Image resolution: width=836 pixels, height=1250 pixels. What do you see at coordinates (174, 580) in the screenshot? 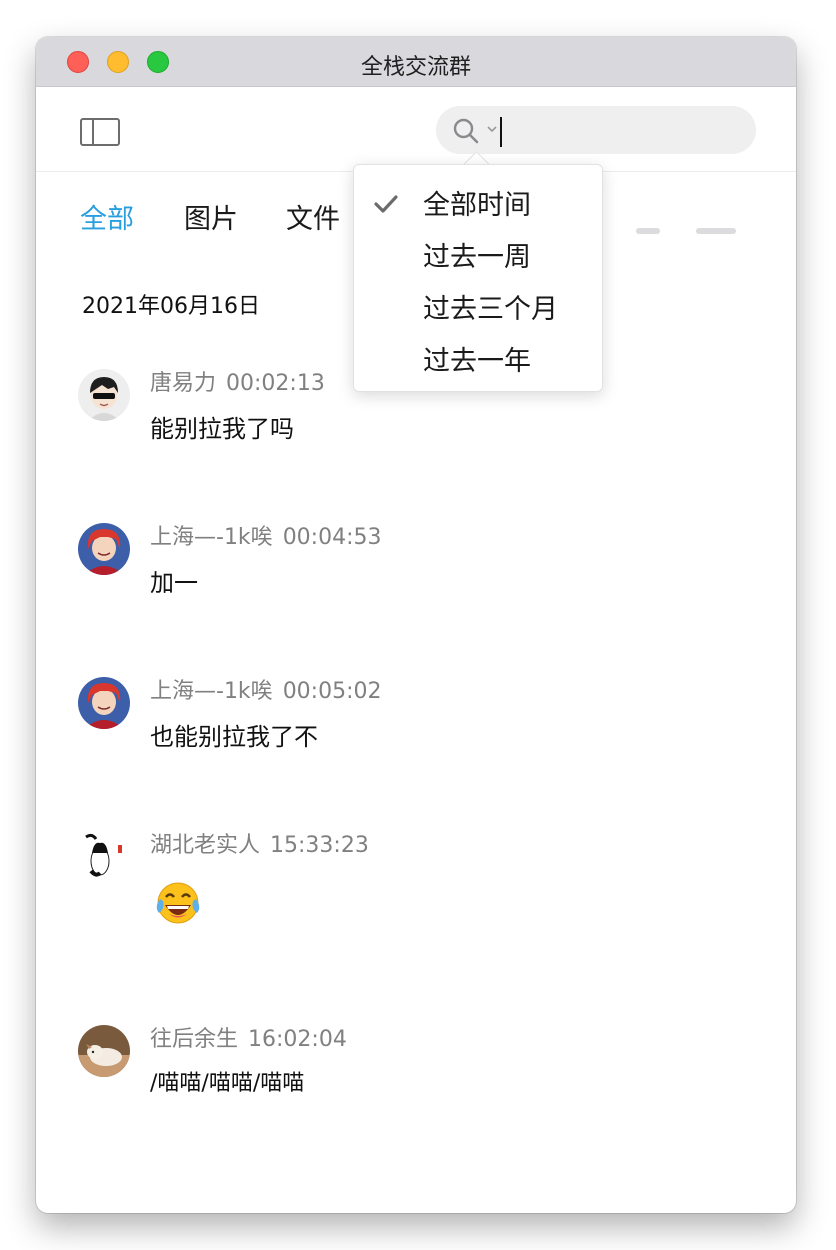
I see `message-text: 加一` at bounding box center [174, 580].